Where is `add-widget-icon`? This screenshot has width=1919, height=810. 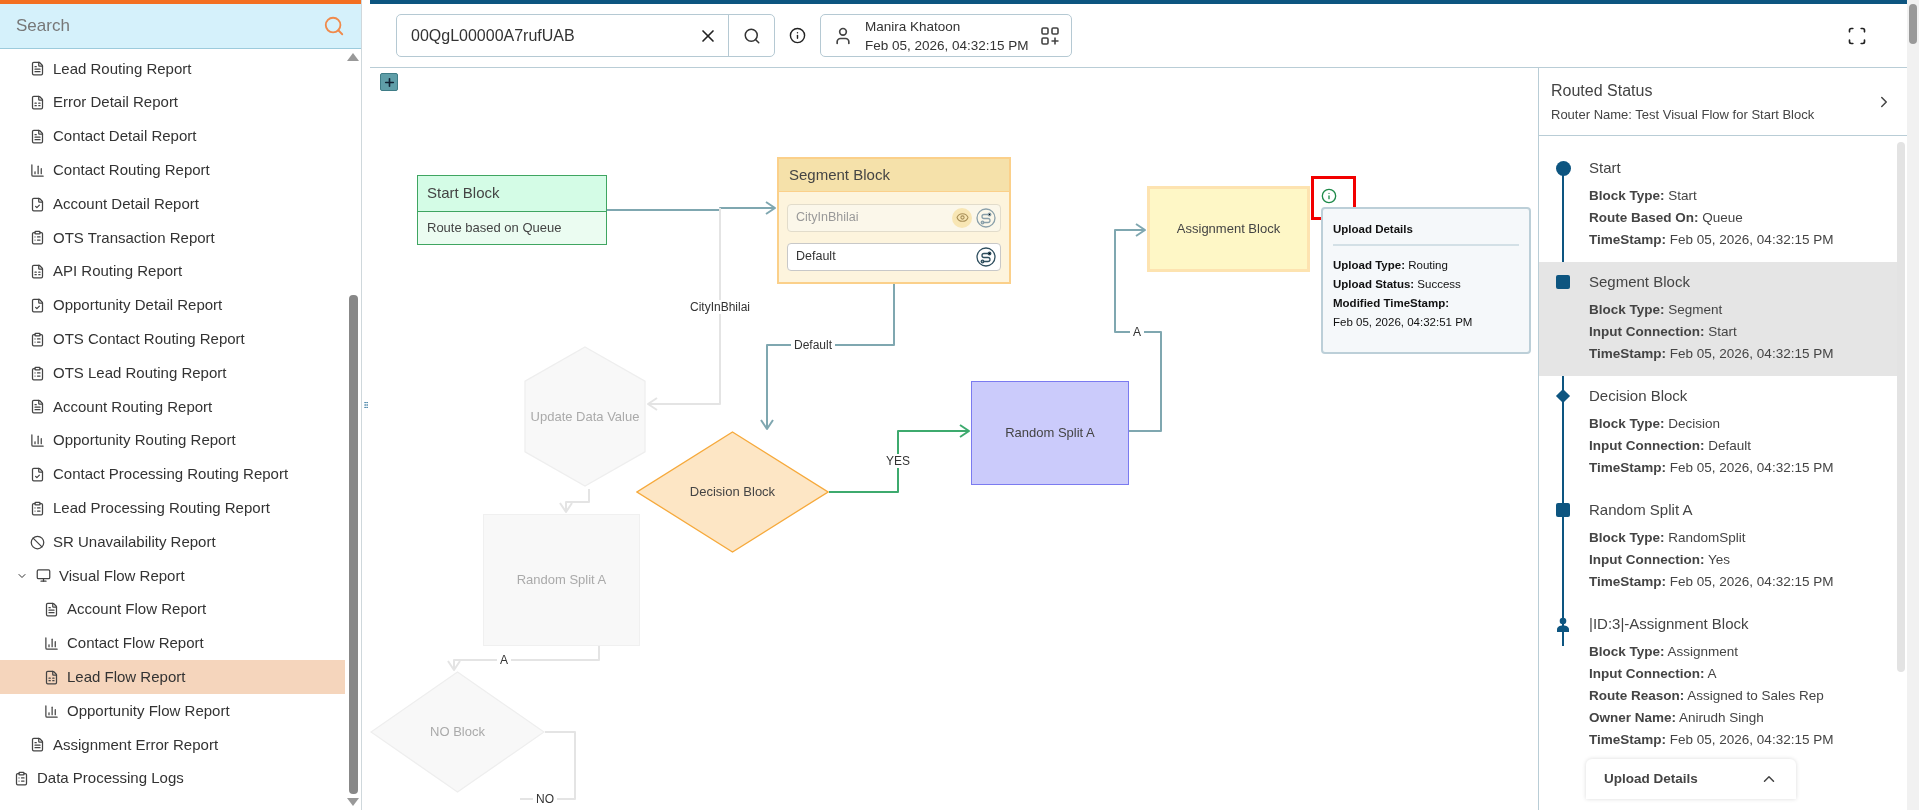 add-widget-icon is located at coordinates (1050, 35).